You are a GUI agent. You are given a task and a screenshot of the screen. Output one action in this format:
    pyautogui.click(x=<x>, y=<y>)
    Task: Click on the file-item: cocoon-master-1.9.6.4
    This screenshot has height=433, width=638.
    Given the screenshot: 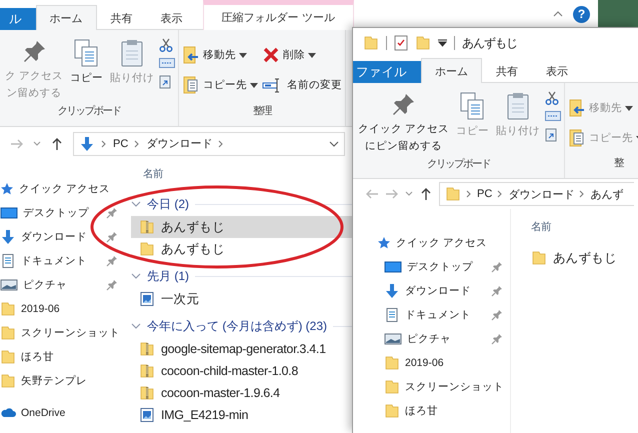 What is the action you would take?
    pyautogui.click(x=241, y=393)
    